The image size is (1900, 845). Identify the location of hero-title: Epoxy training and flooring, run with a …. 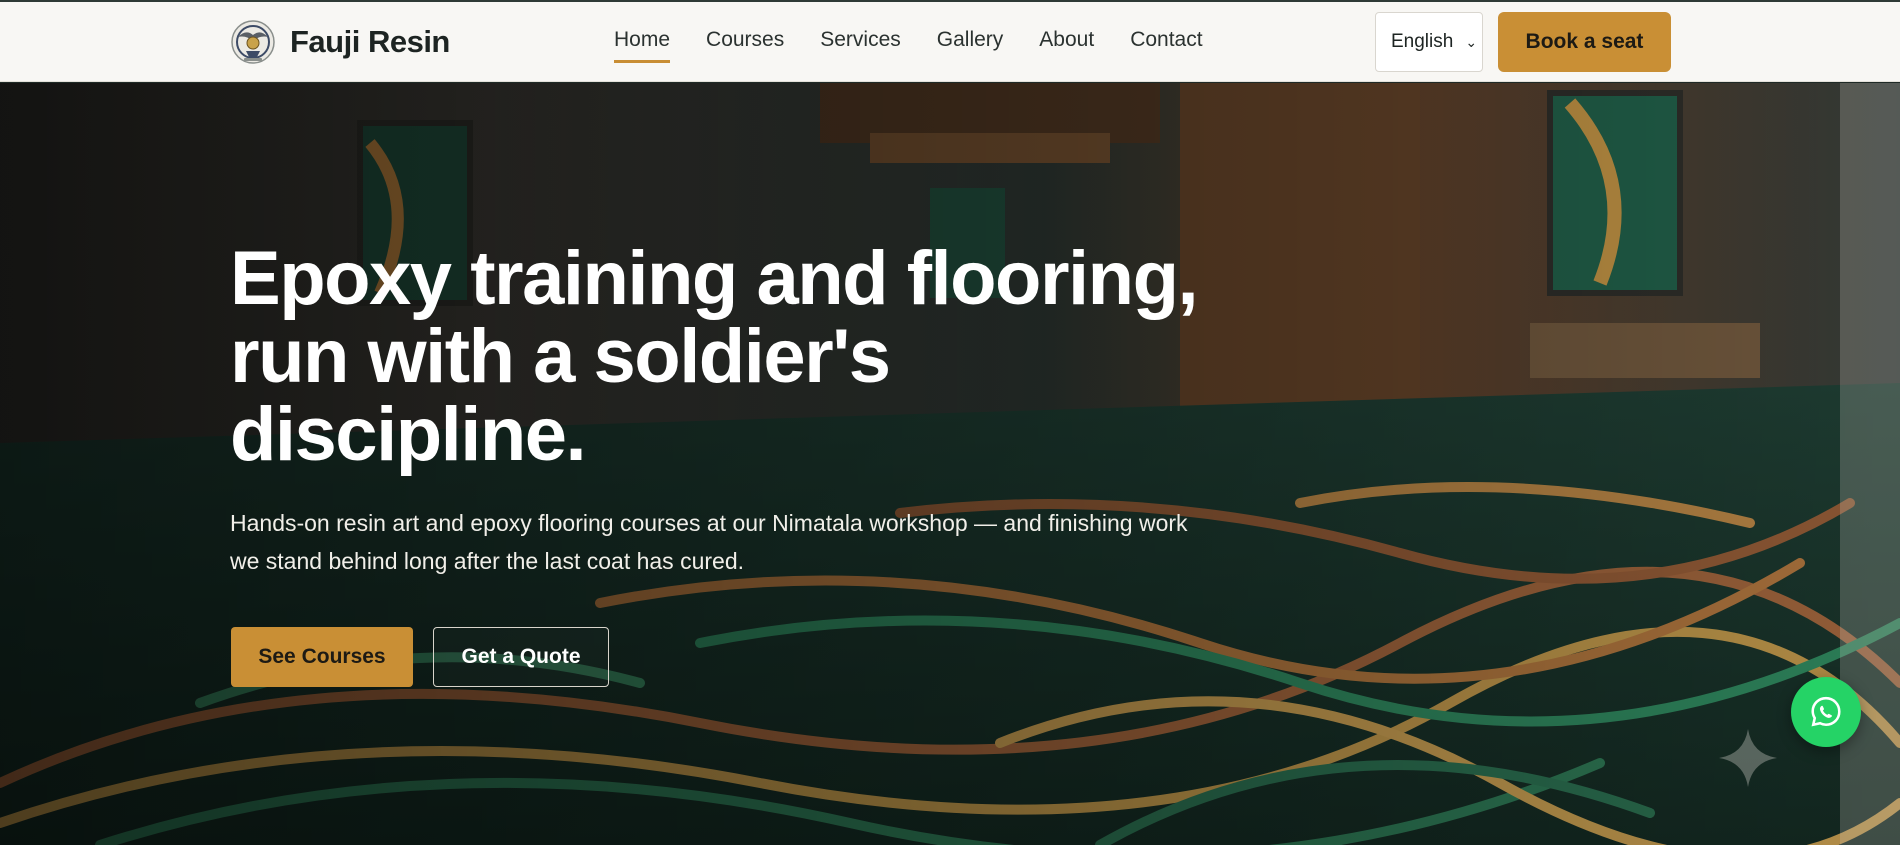
(714, 356).